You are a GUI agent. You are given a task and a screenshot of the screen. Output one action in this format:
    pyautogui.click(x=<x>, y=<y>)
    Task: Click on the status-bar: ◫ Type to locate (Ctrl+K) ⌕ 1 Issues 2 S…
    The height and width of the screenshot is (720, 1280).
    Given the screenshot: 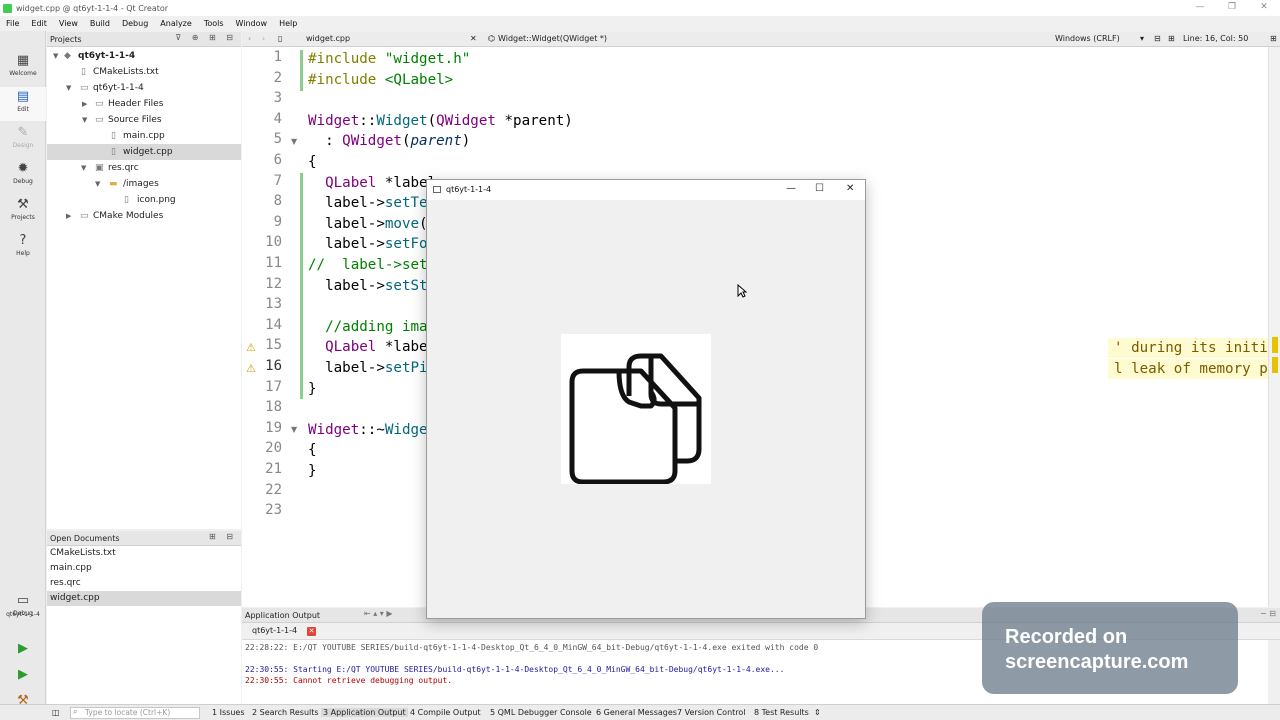 What is the action you would take?
    pyautogui.click(x=640, y=712)
    